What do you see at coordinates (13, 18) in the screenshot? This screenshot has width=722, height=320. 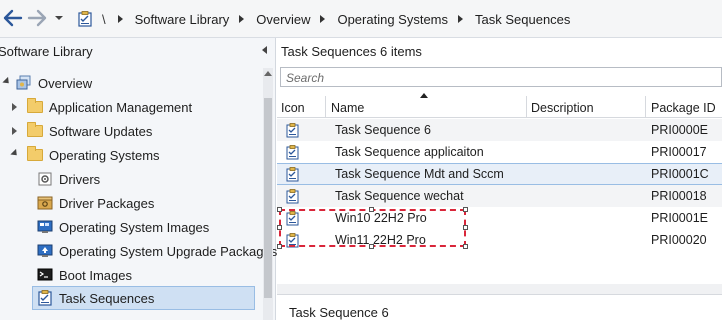 I see `back-arrow-icon` at bounding box center [13, 18].